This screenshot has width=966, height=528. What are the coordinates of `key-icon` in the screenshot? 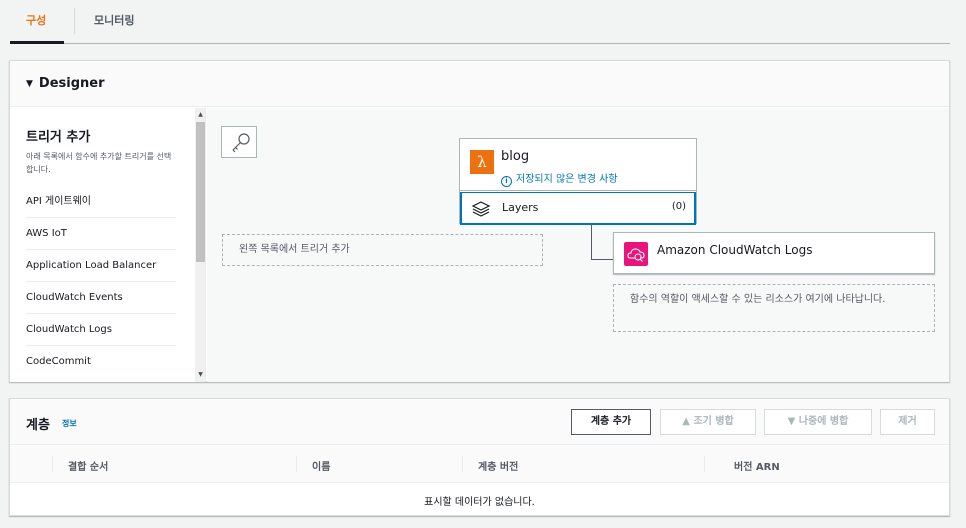 It's located at (241, 143).